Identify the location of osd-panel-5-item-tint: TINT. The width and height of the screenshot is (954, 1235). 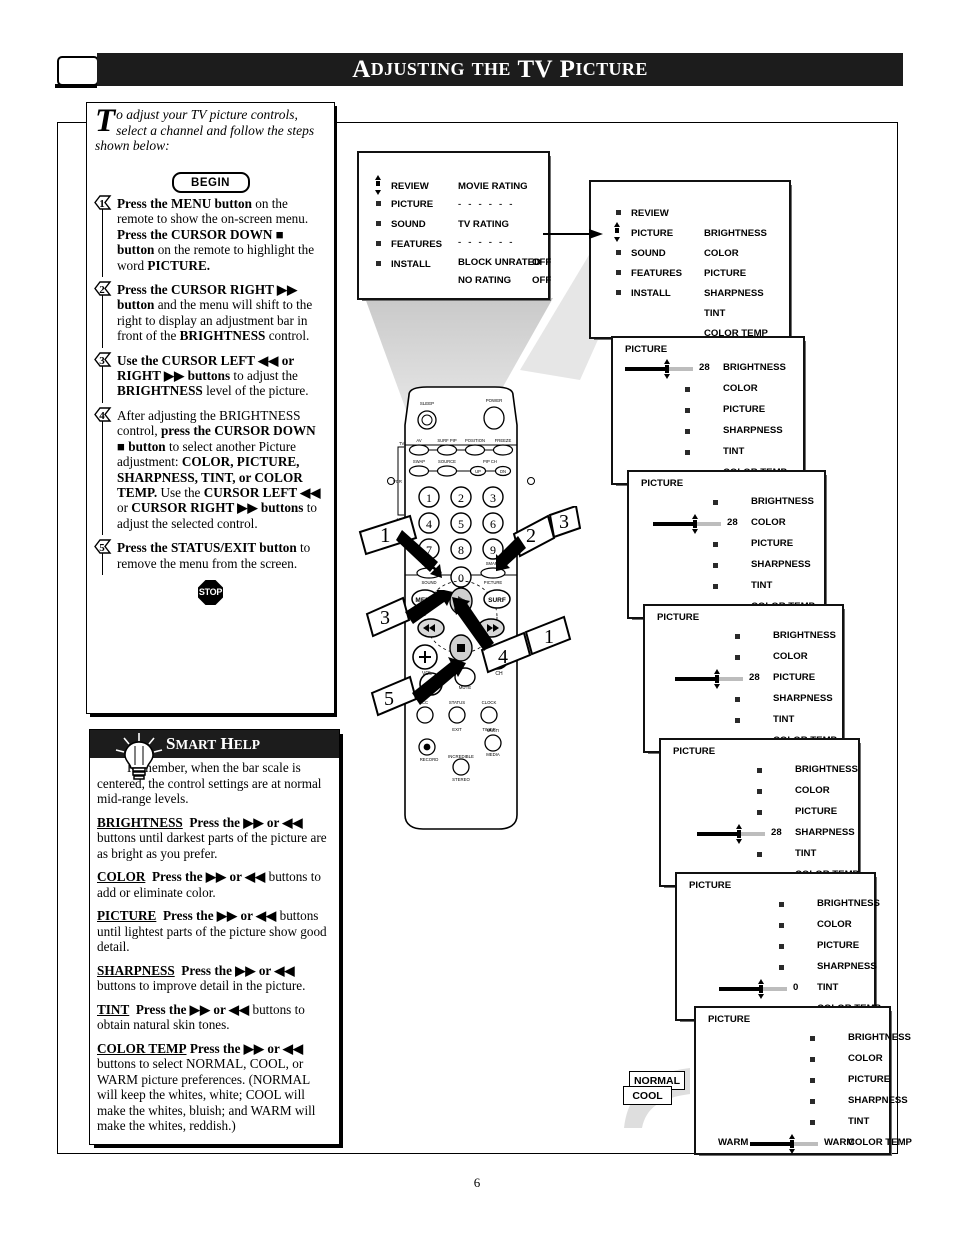
(783, 719).